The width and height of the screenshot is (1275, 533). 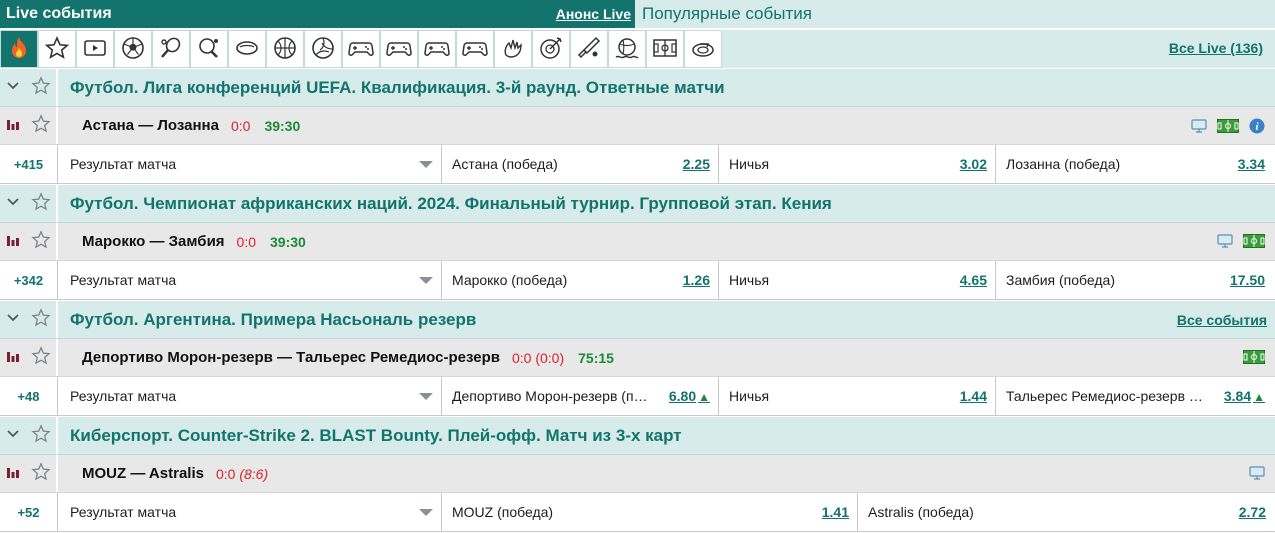 I want to click on match-time: 75:15, so click(x=596, y=357).